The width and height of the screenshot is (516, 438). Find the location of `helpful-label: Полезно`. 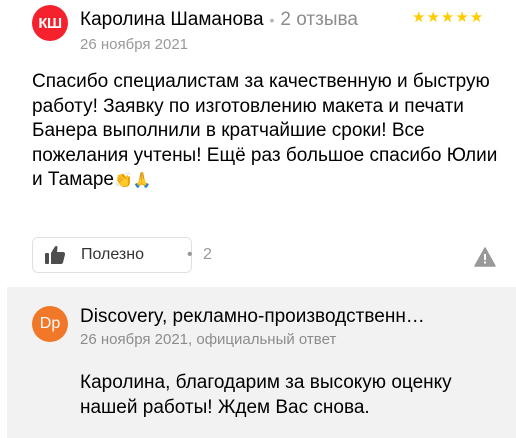

helpful-label: Полезно is located at coordinates (112, 254).